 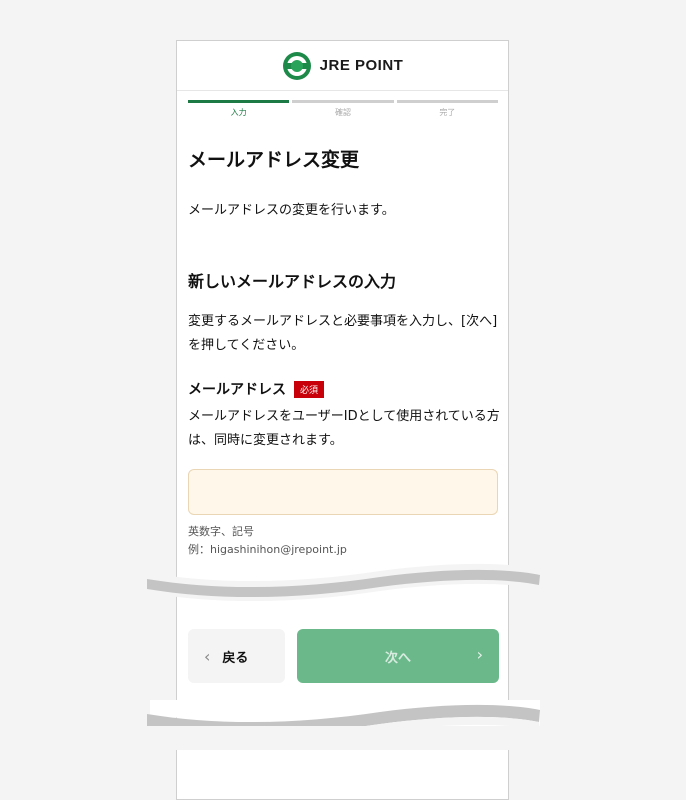 What do you see at coordinates (292, 281) in the screenshot?
I see `section-title: 新しいメールアドレスの入力` at bounding box center [292, 281].